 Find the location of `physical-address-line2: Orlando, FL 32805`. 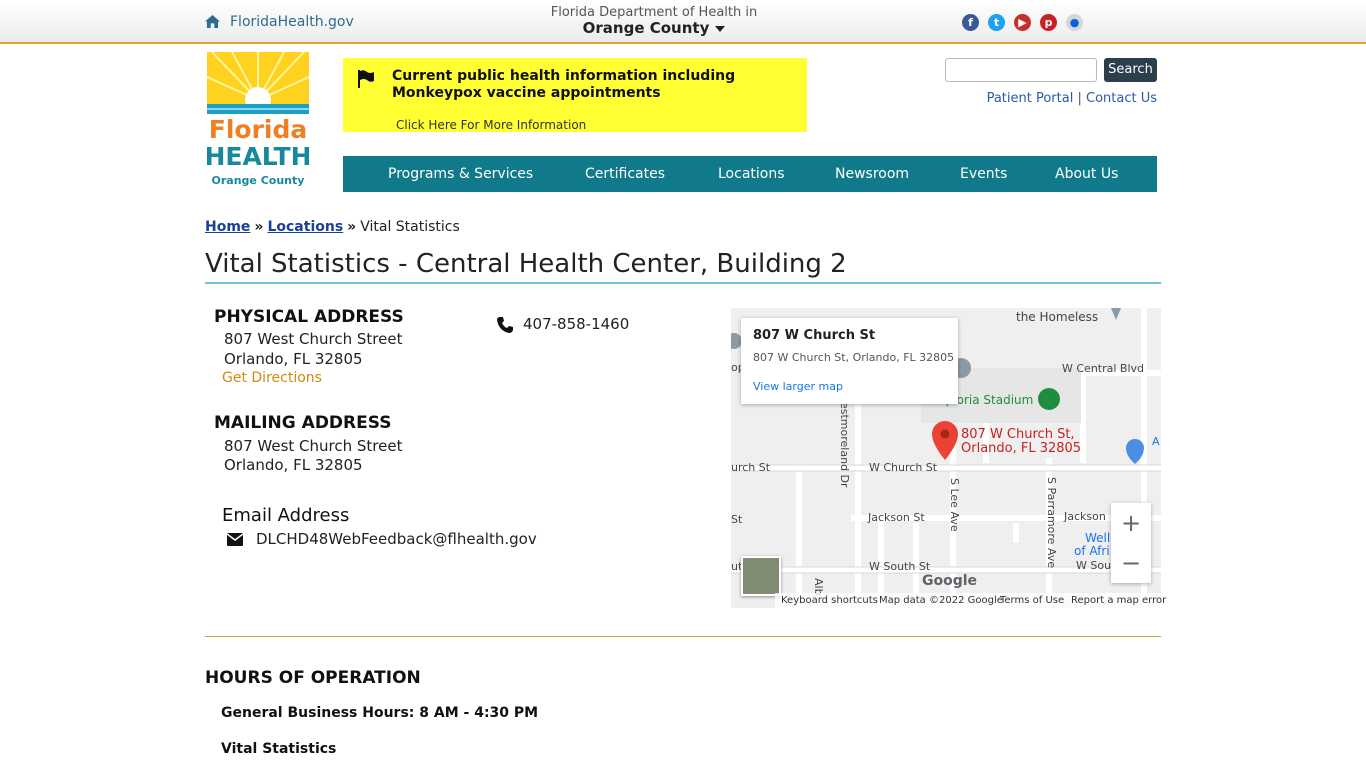

physical-address-line2: Orlando, FL 32805 is located at coordinates (293, 359).